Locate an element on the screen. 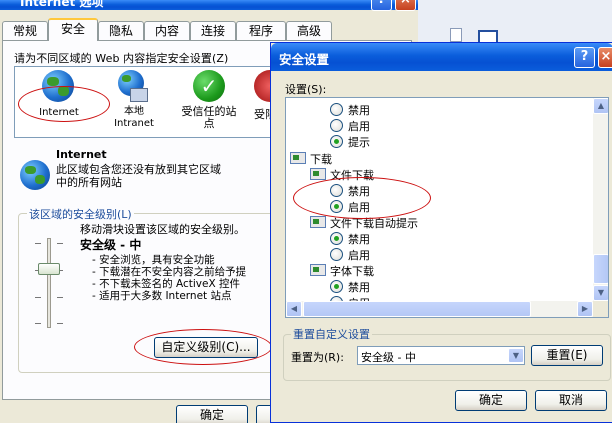  reset-level-select-value: 安全级 - 中 is located at coordinates (388, 357).